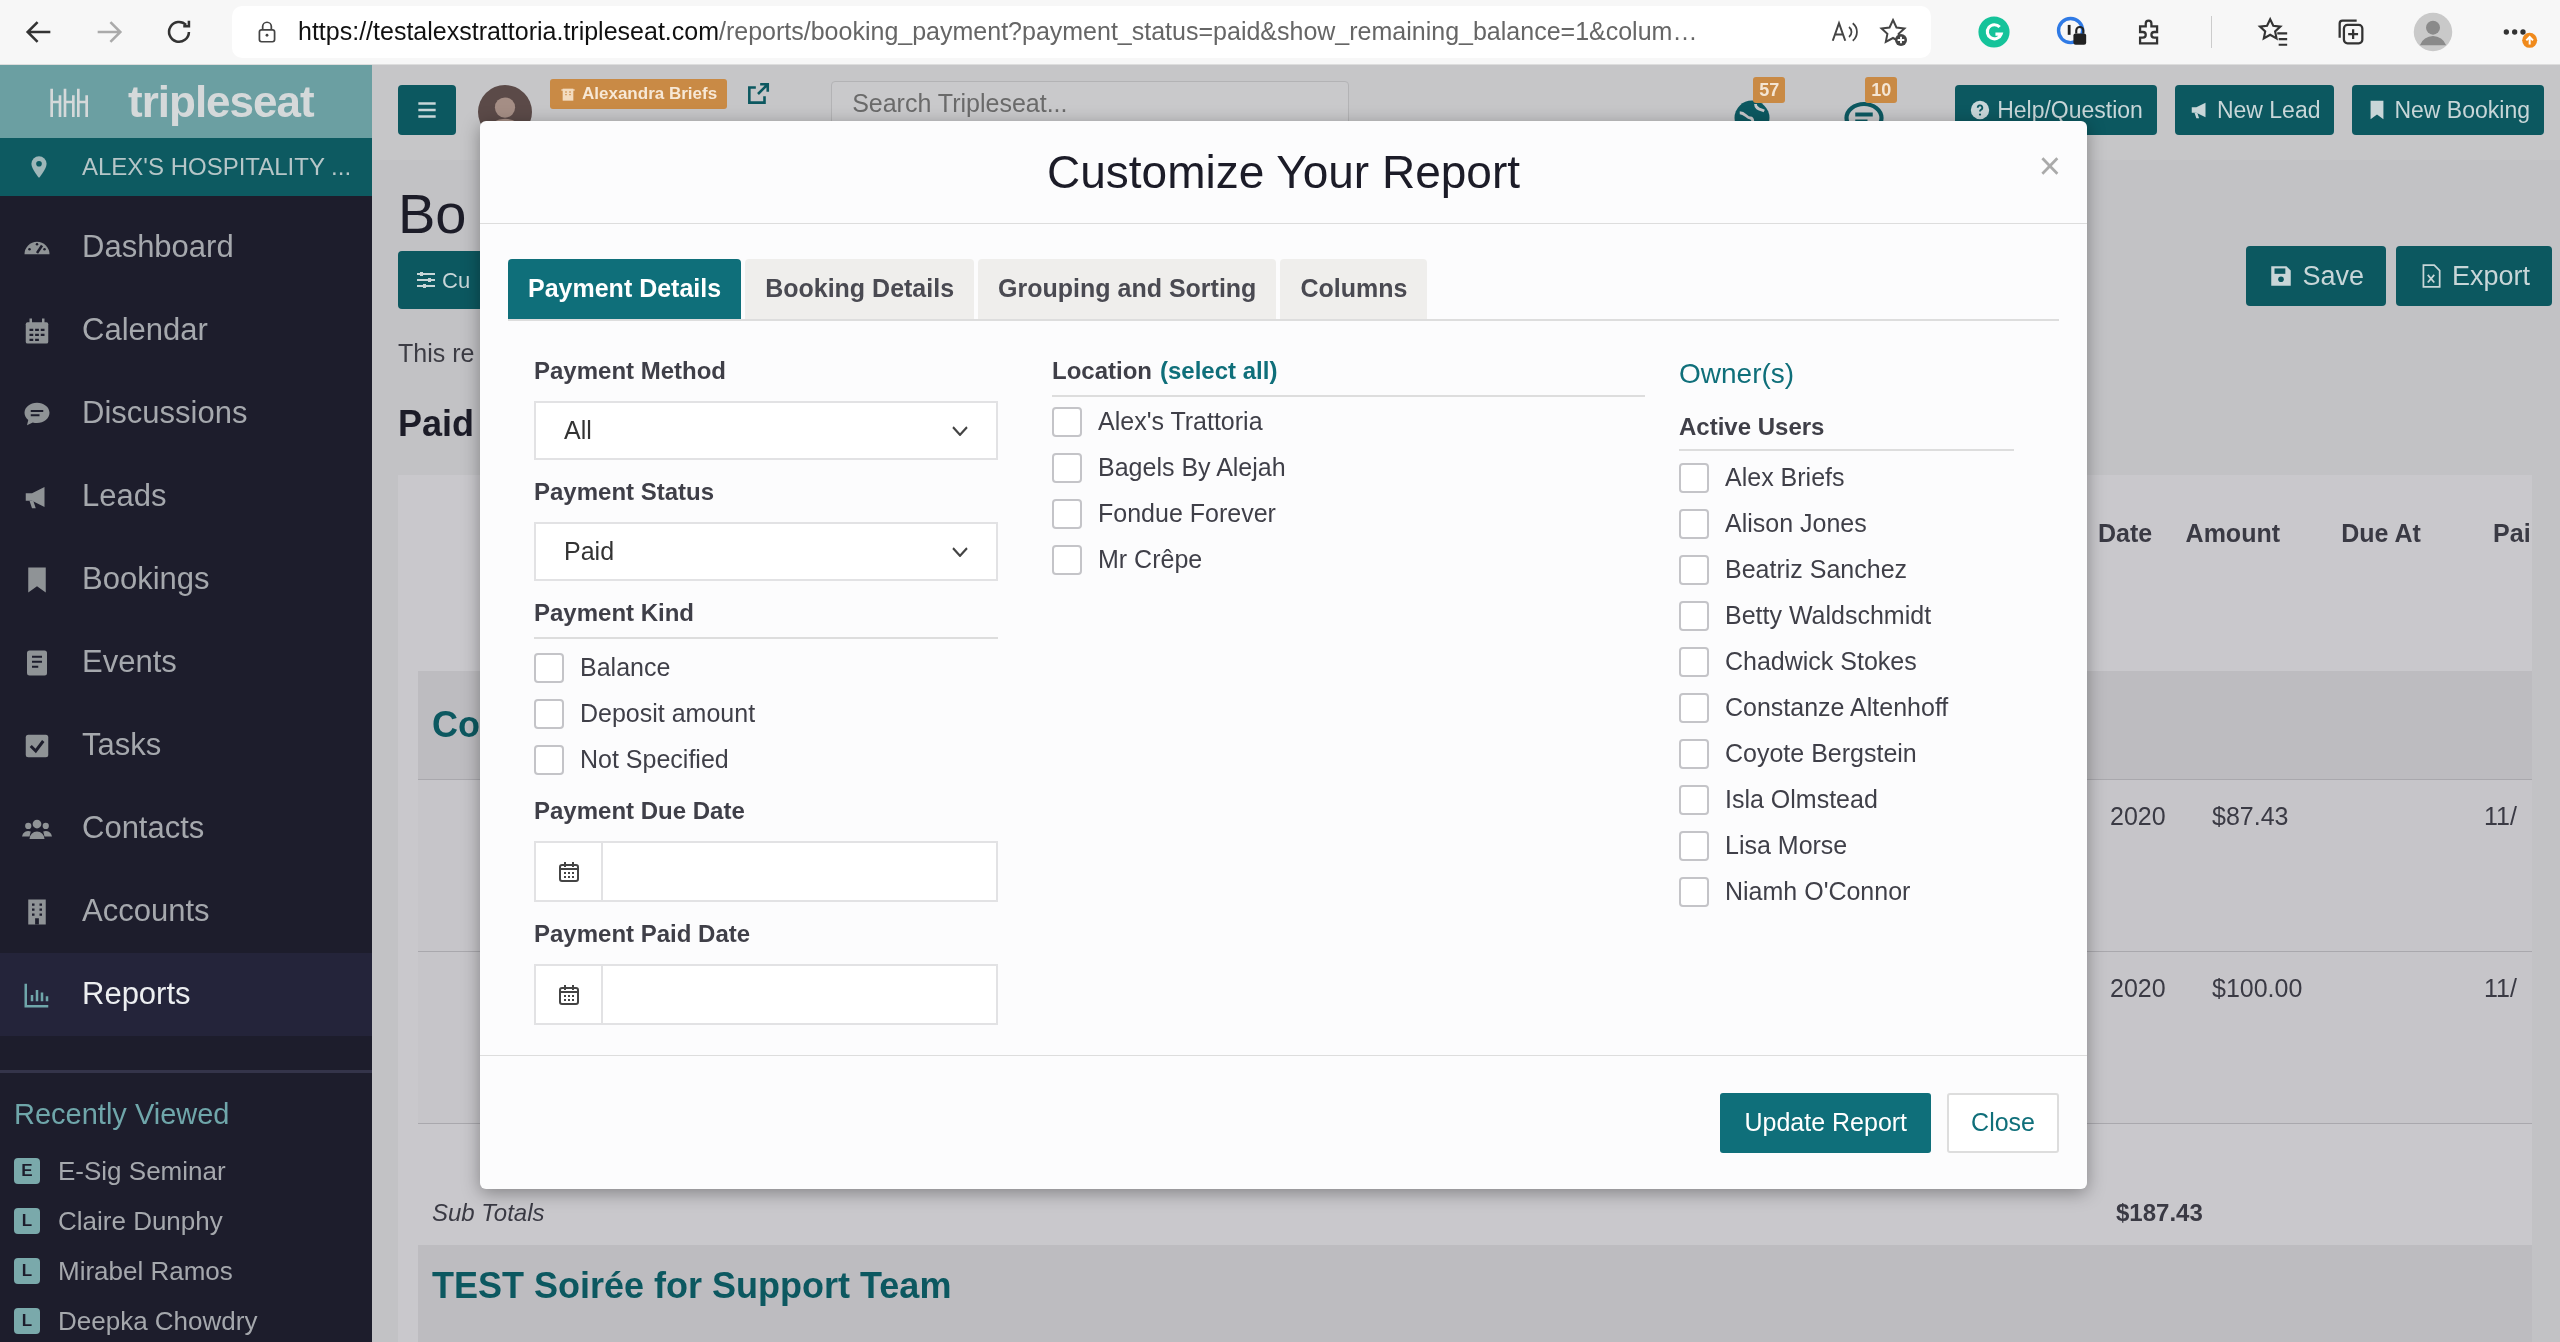  What do you see at coordinates (1127, 289) in the screenshot?
I see `tab: Grouping and Sorting` at bounding box center [1127, 289].